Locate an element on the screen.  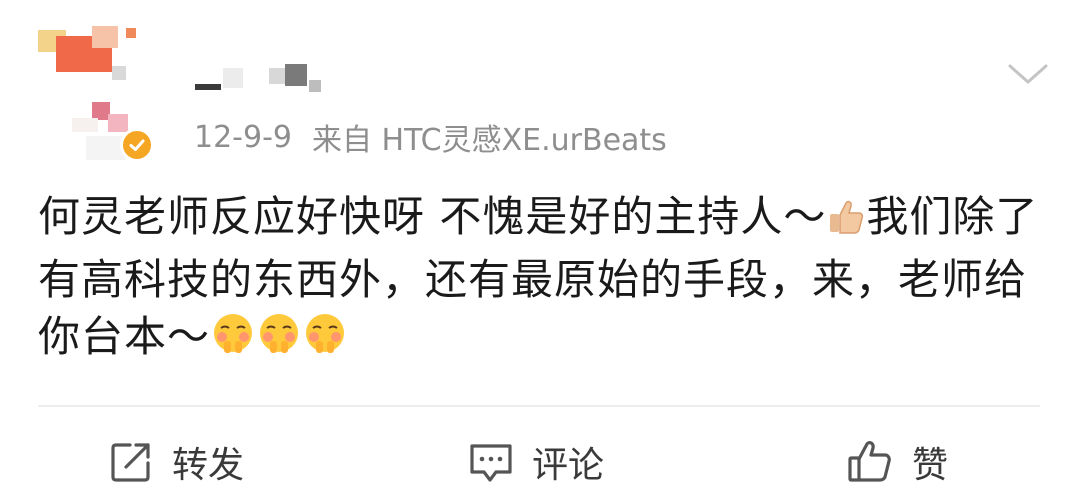
chevron-down-icon is located at coordinates (1028, 74).